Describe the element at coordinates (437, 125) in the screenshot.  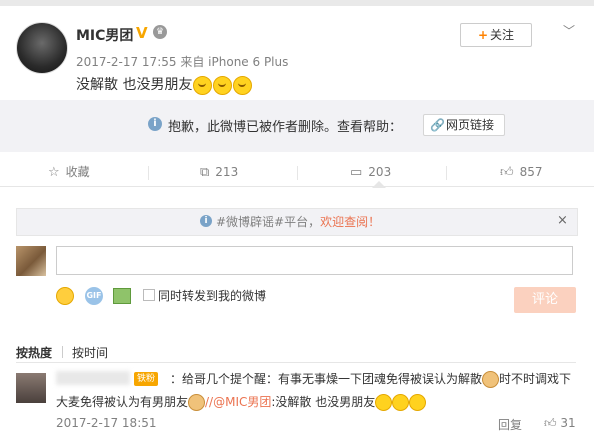
I see `link-icon: 🔗` at that location.